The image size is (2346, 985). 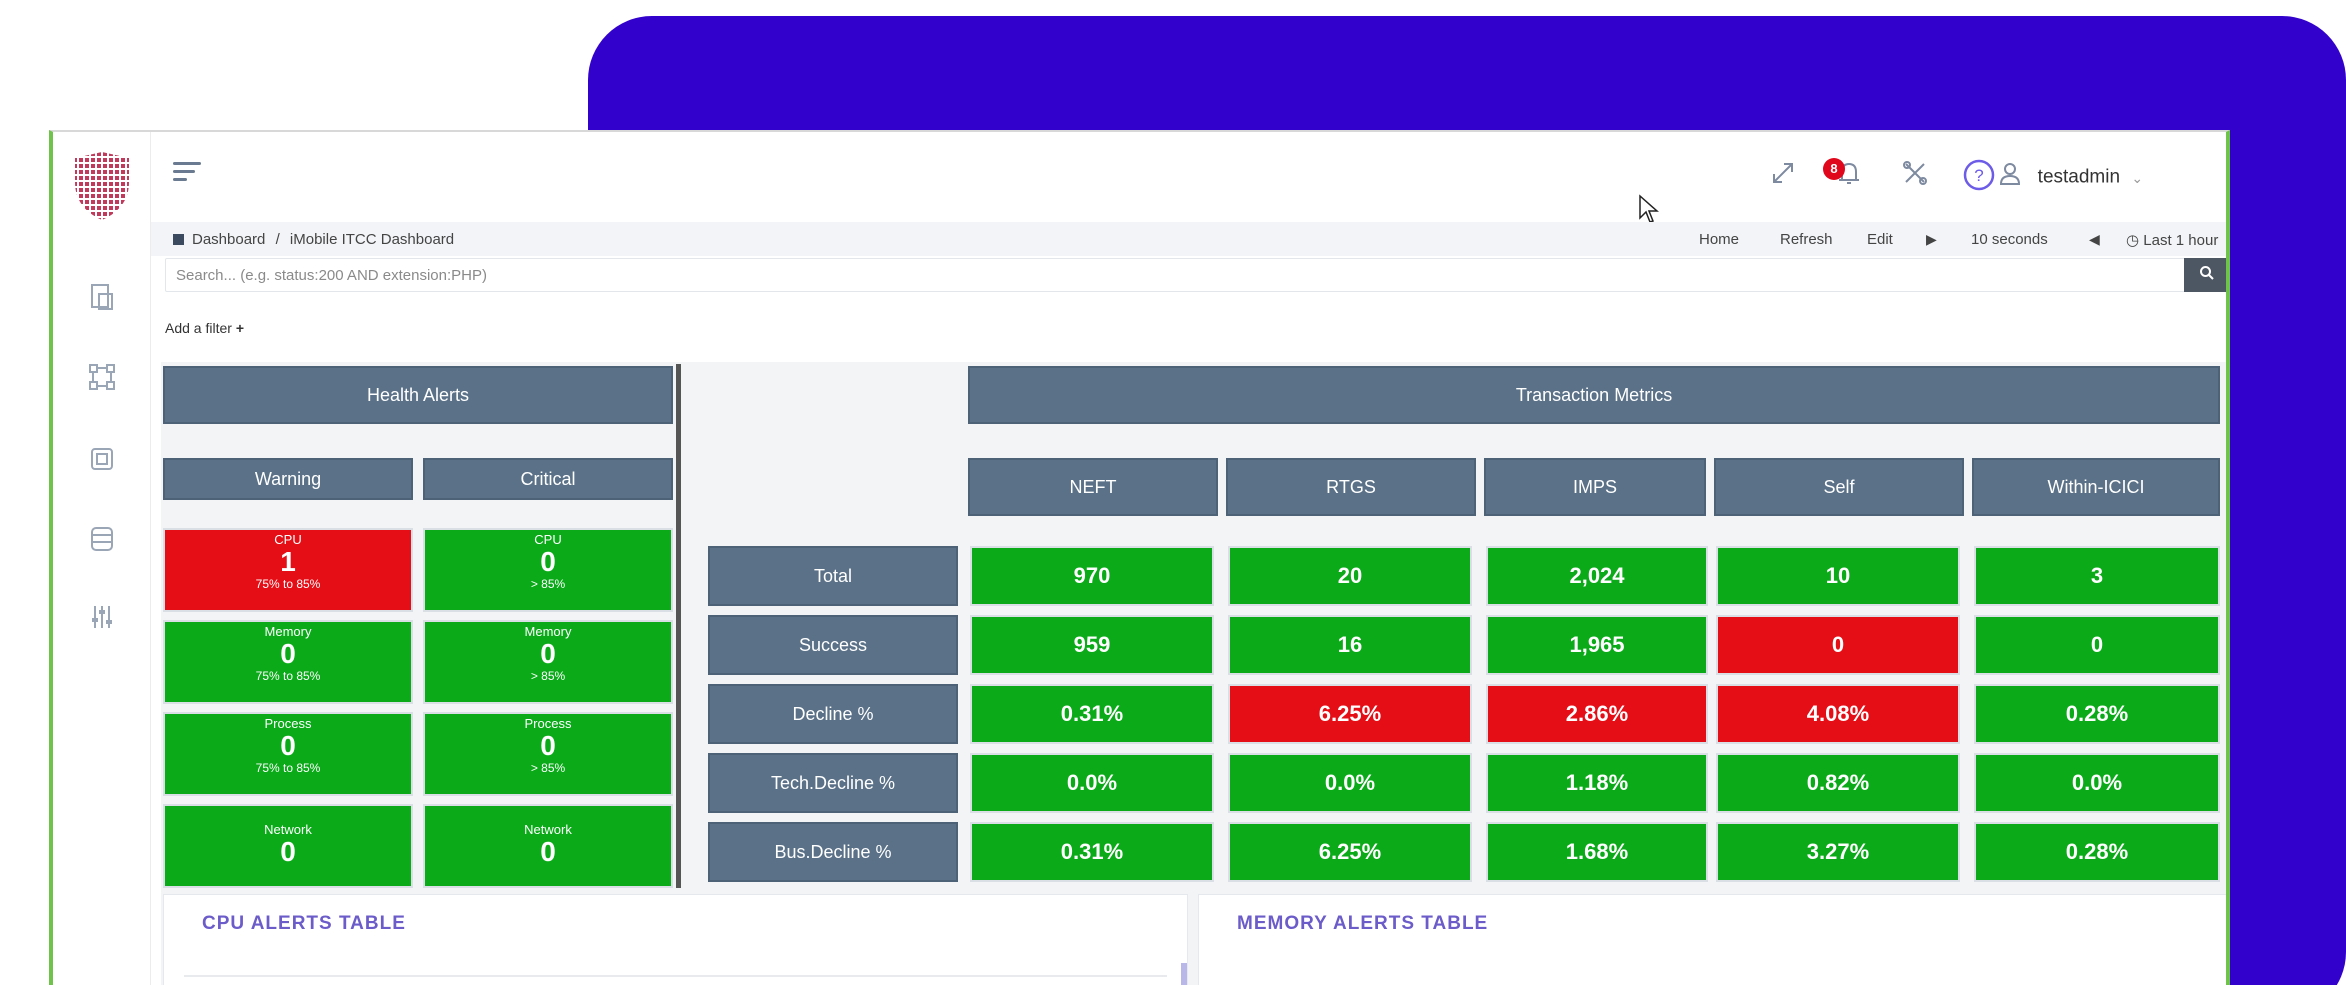 What do you see at coordinates (2181, 240) in the screenshot?
I see `time-range-label: Last 1 hour` at bounding box center [2181, 240].